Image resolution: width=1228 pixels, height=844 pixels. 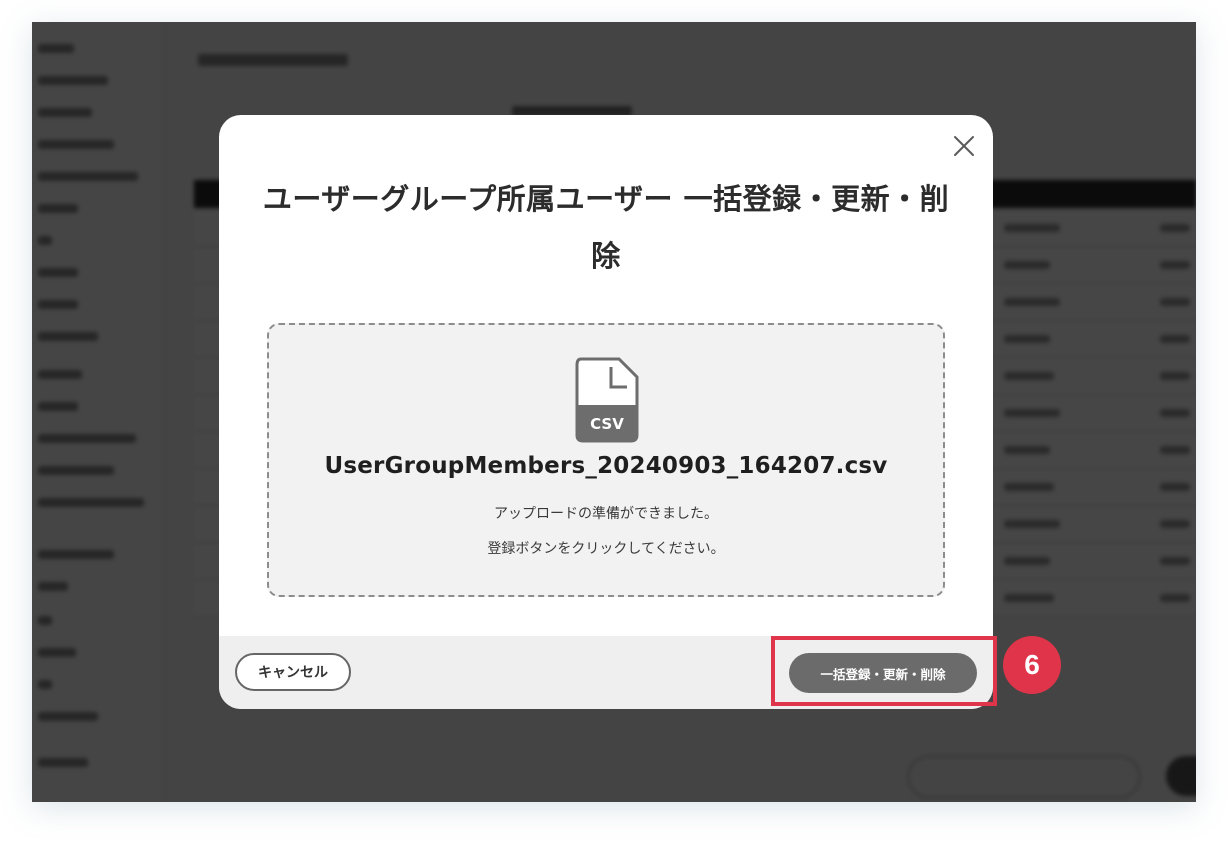 What do you see at coordinates (1032, 665) in the screenshot?
I see `step-number-badge: 6` at bounding box center [1032, 665].